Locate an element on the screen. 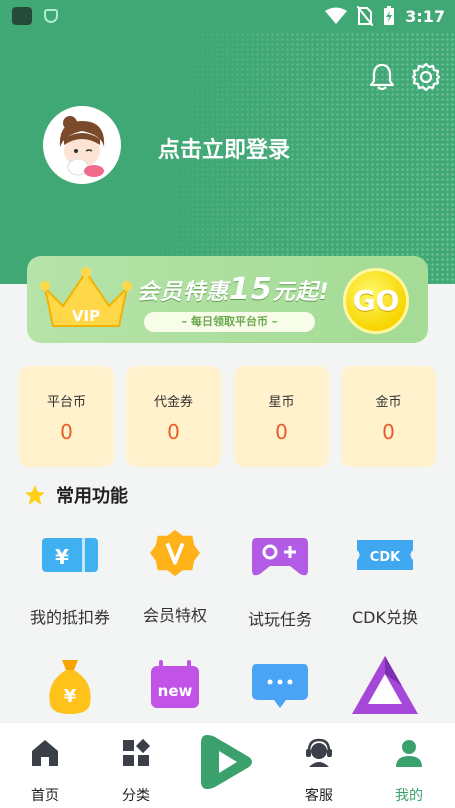 The height and width of the screenshot is (808, 455). feature-messages is located at coordinates (280, 689).